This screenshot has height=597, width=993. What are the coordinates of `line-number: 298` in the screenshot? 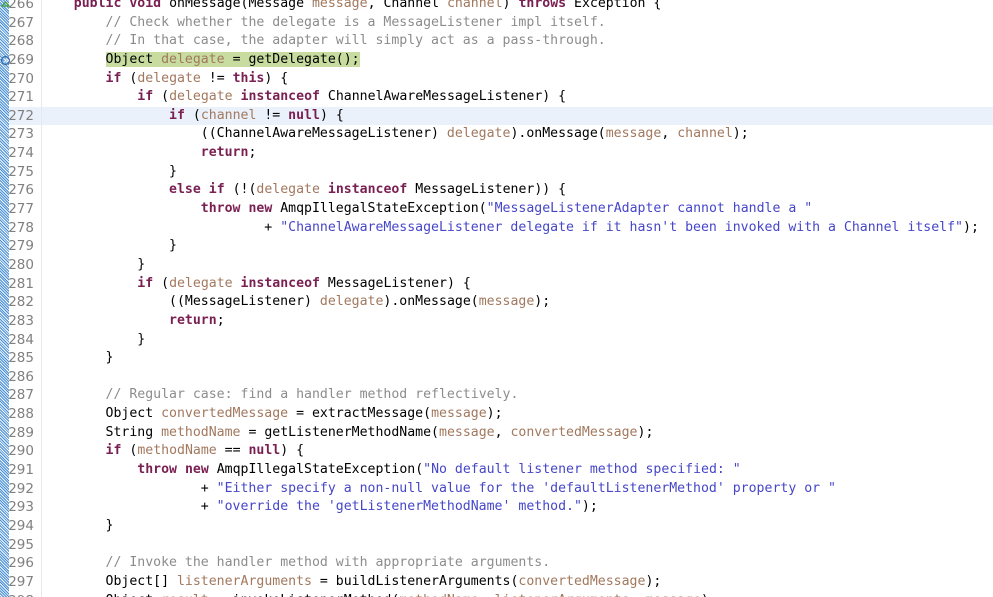 It's located at (17, 594).